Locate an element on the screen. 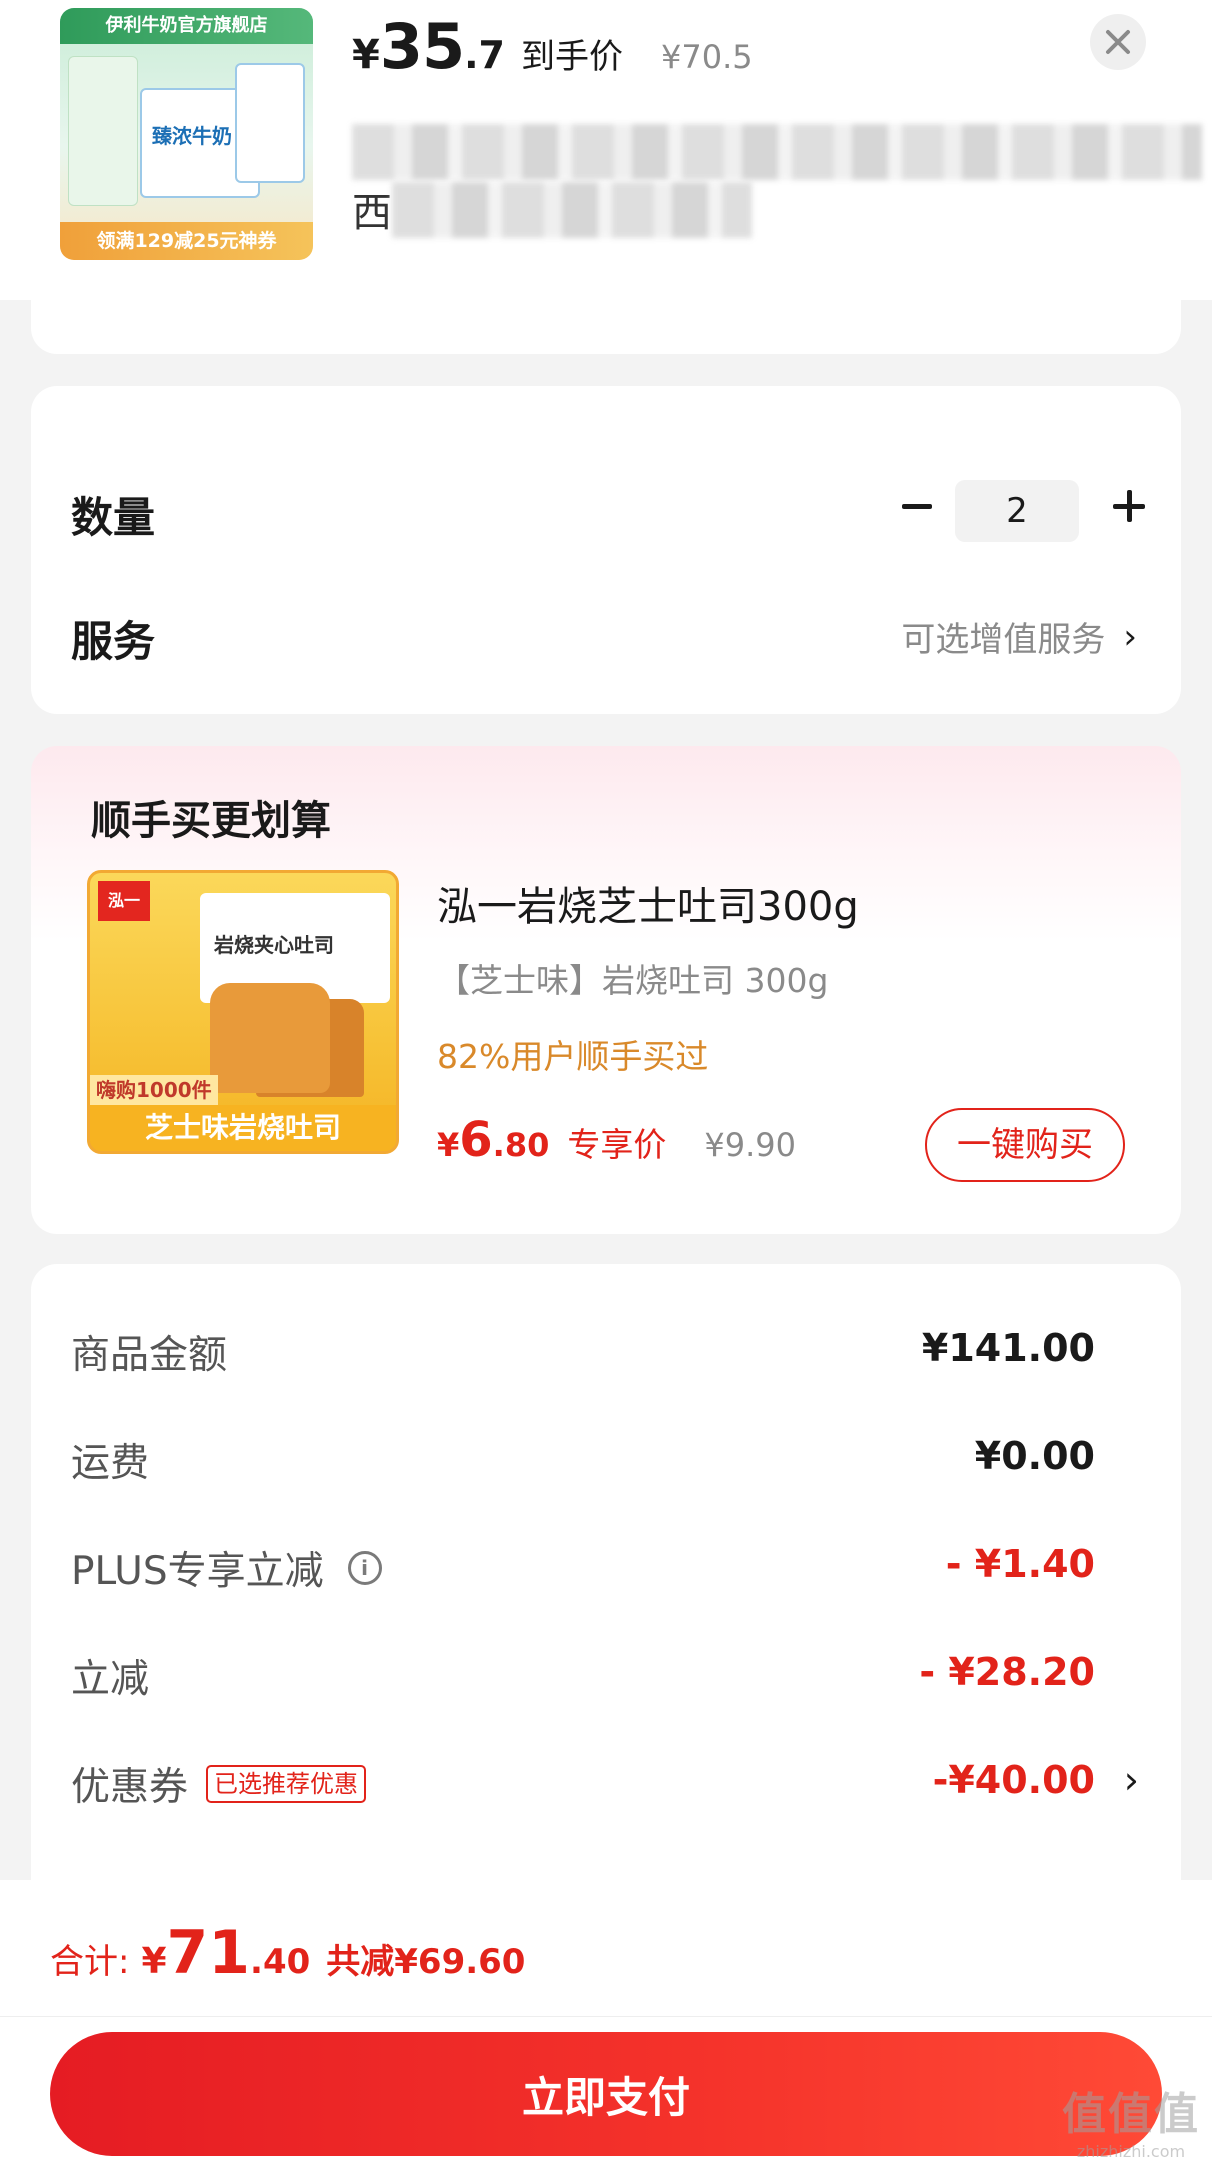  package-text: 岩烧夹心吐司 is located at coordinates (274, 945).